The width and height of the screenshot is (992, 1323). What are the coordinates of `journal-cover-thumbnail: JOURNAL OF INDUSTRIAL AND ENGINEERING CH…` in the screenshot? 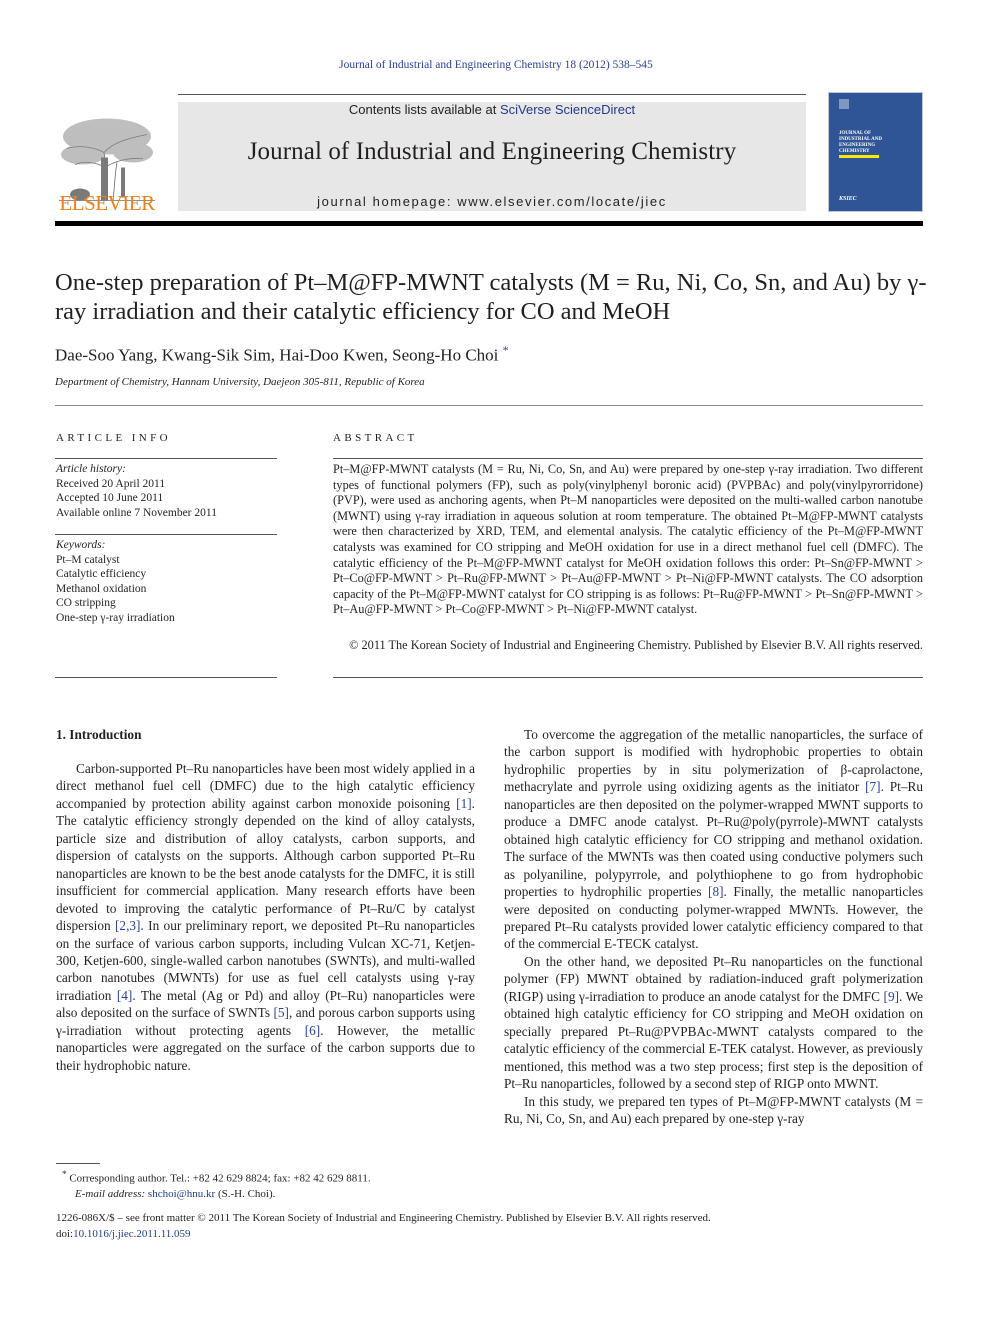 It's located at (875, 152).